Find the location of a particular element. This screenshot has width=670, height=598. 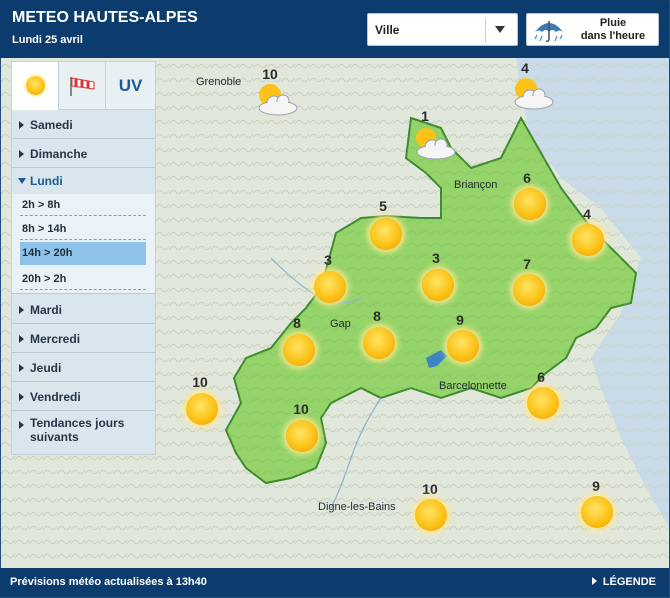

windsock-icon is located at coordinates (82, 86).